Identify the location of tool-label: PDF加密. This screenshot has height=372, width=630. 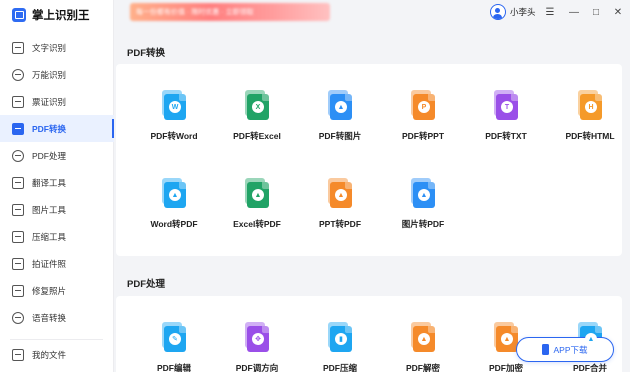
(505, 367).